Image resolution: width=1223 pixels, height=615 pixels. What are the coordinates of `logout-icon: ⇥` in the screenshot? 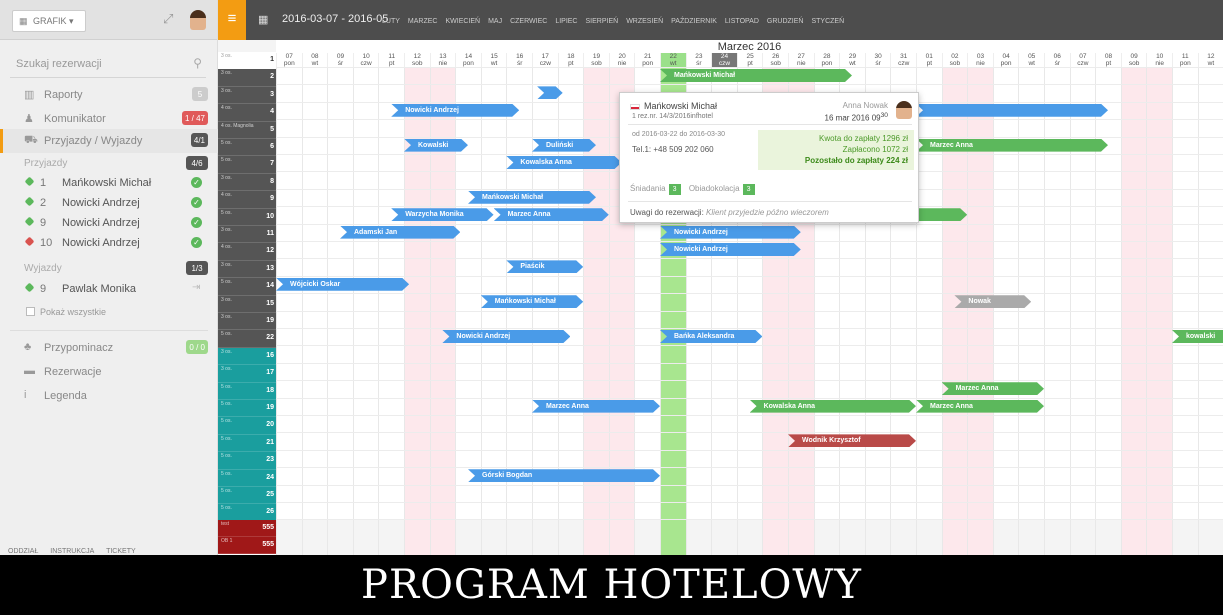 It's located at (196, 287).